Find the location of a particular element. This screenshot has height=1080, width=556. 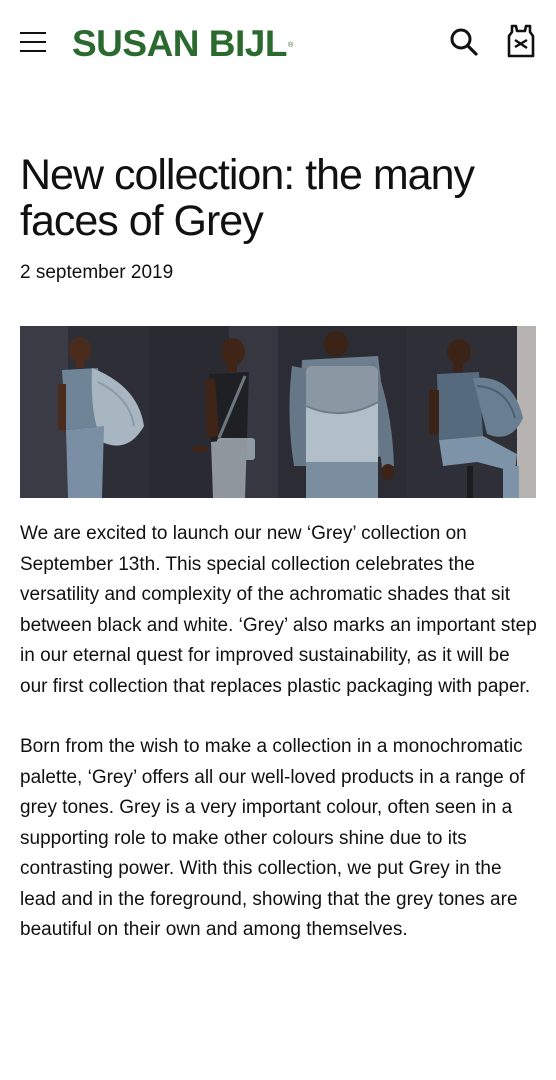

brand-logo: SUSAN BIJL® is located at coordinates (182, 43).